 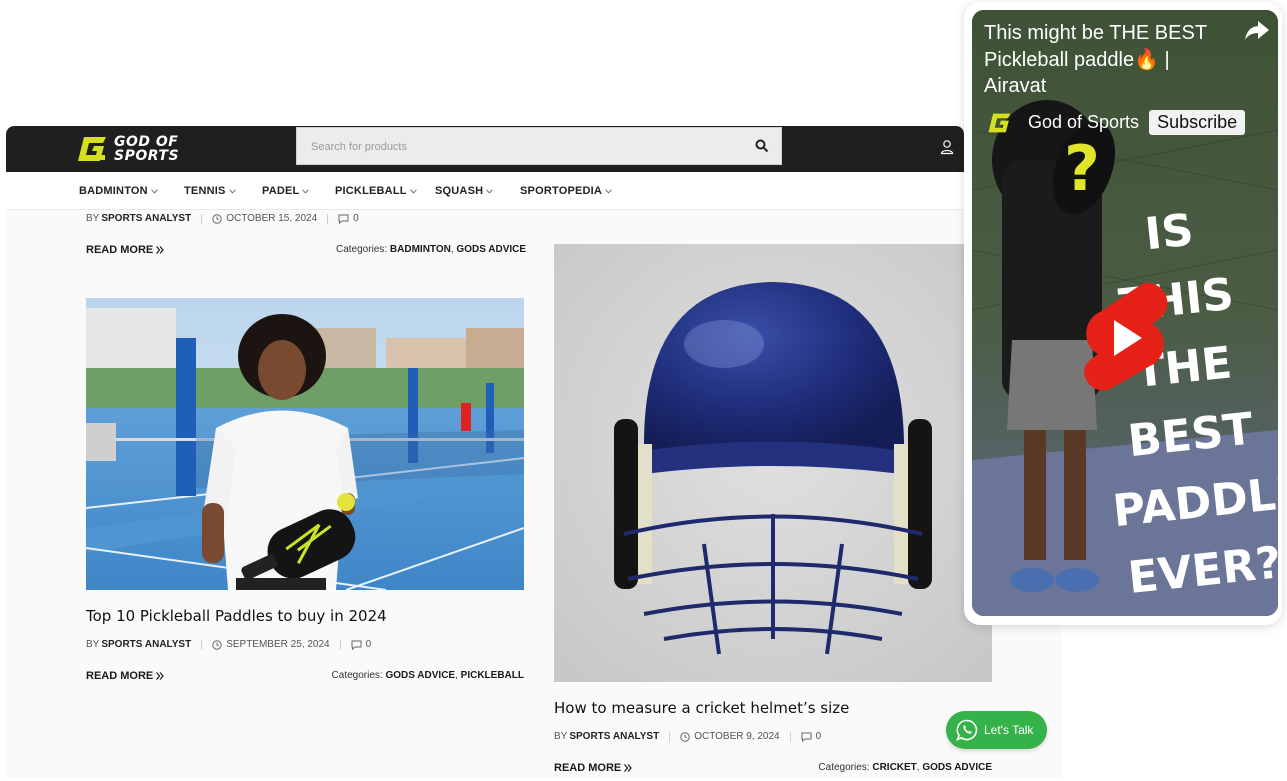 I want to click on nav-item-padel: PADEL, so click(x=286, y=191).